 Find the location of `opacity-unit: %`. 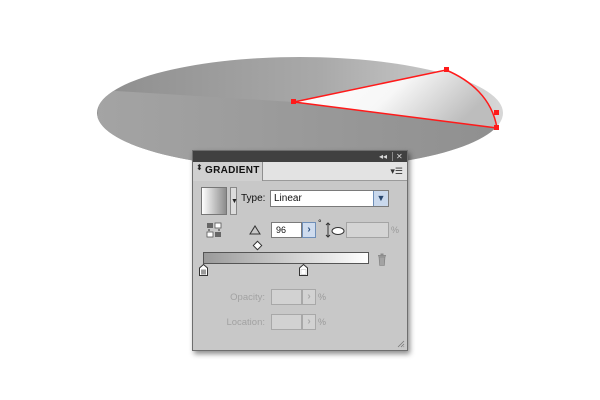

opacity-unit: % is located at coordinates (322, 297).